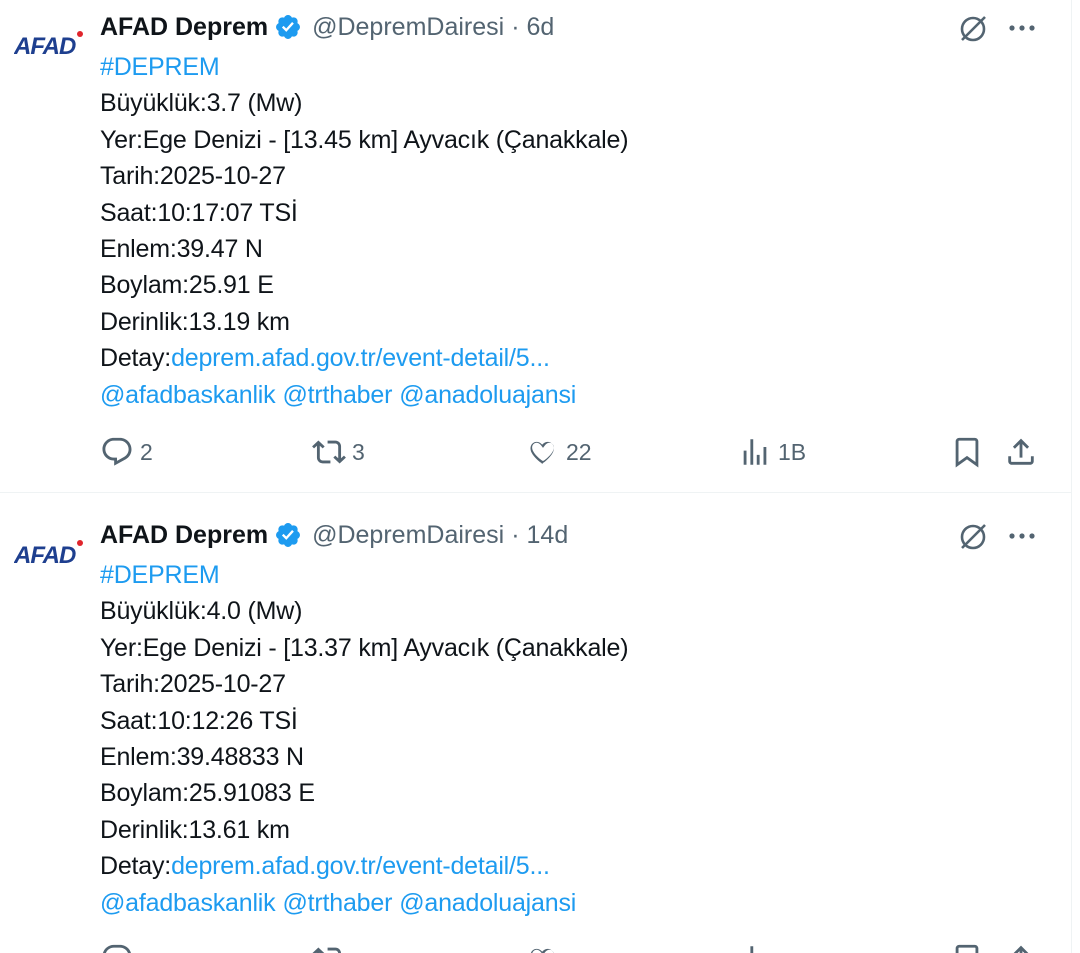 This screenshot has height=953, width=1080. What do you see at coordinates (181, 249) in the screenshot?
I see `latitude-line: Enlem:39.47 N` at bounding box center [181, 249].